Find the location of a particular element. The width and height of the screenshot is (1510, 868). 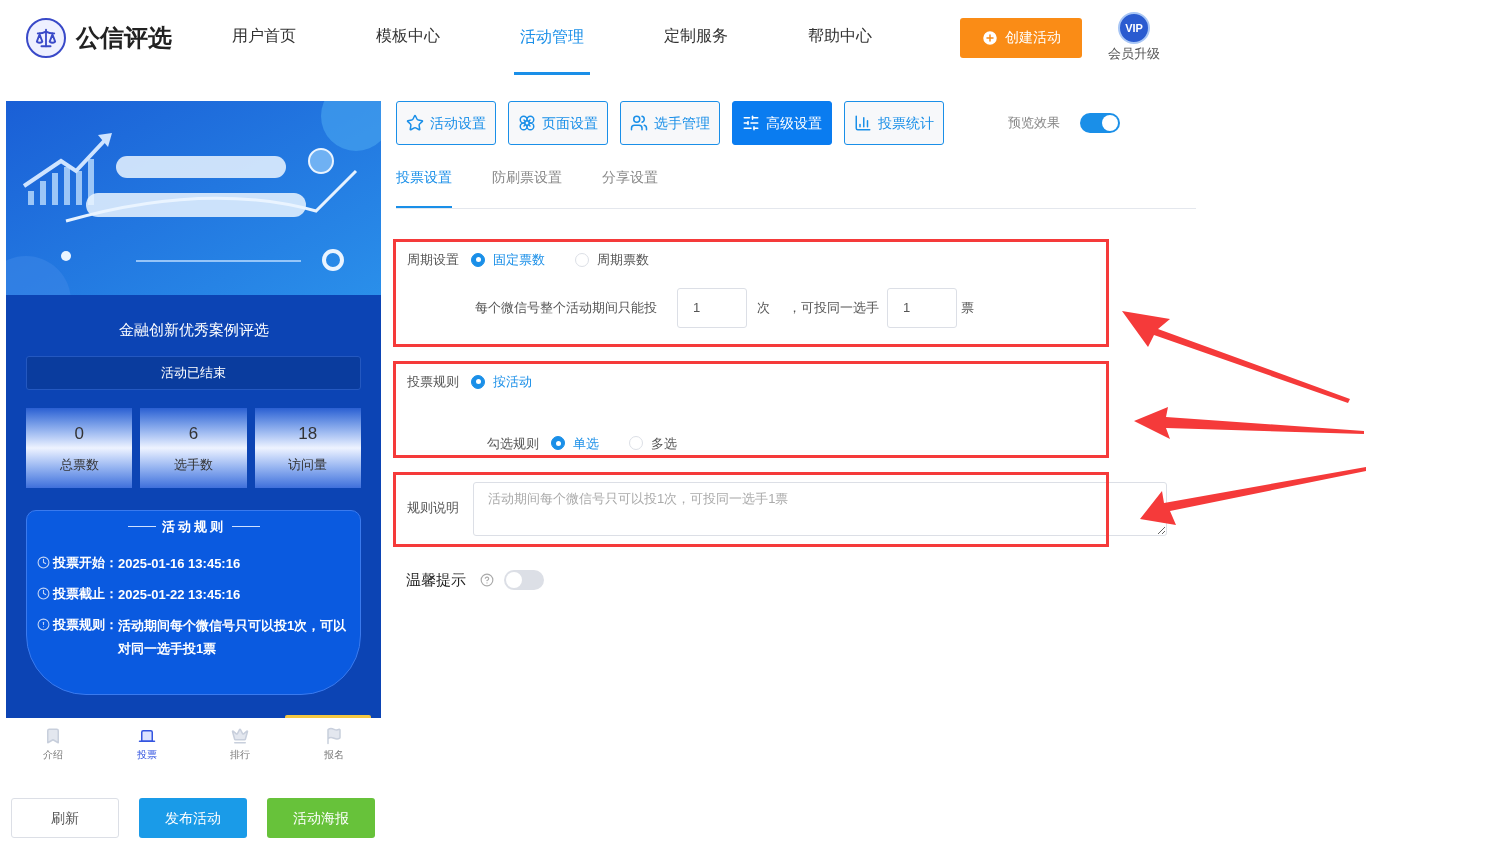

toolbar-button: 高级设置 is located at coordinates (782, 123).